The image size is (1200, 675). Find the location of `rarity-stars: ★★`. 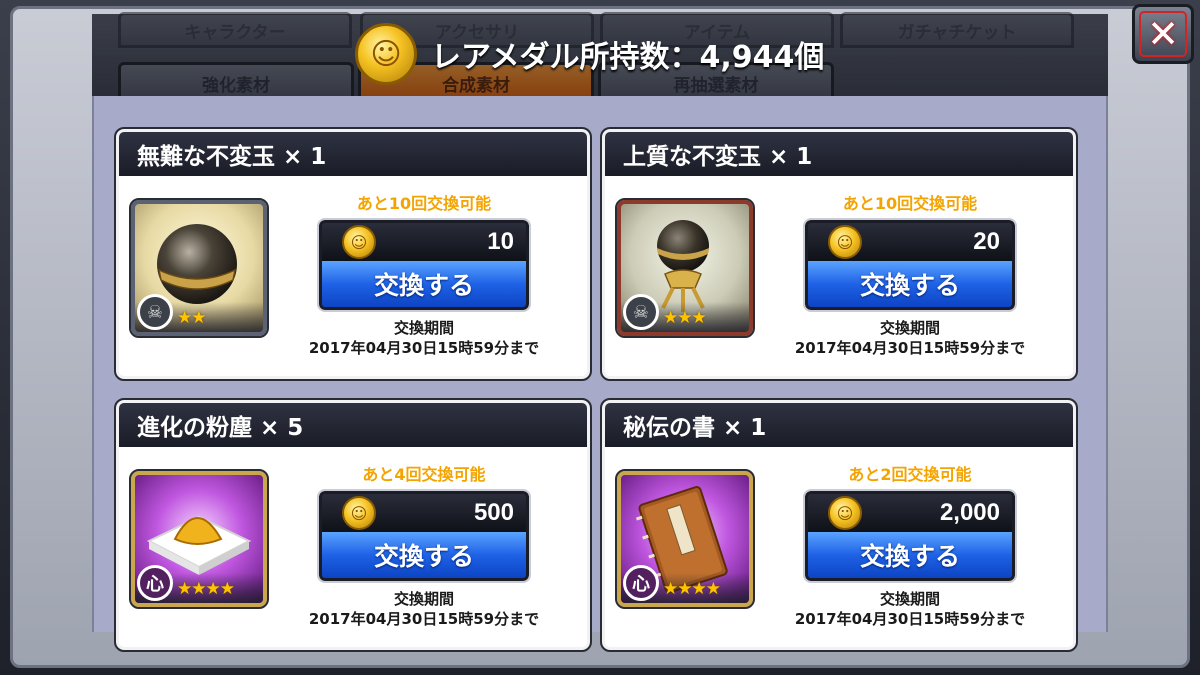

rarity-stars: ★★ is located at coordinates (192, 318).